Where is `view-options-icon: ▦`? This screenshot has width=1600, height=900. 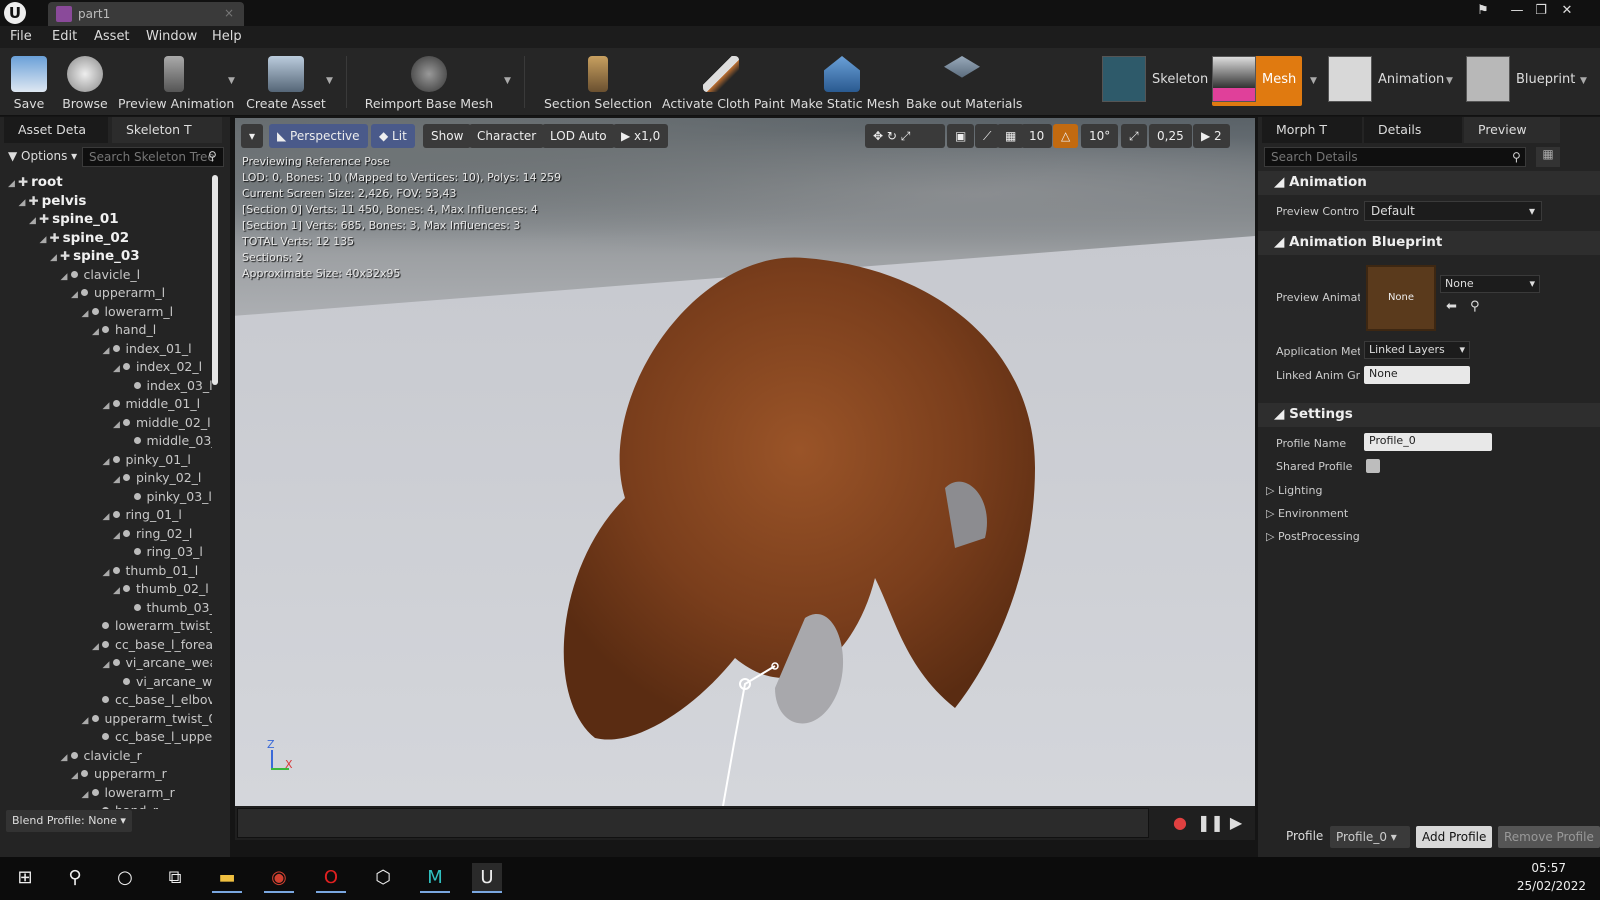
view-options-icon: ▦ is located at coordinates (1548, 157).